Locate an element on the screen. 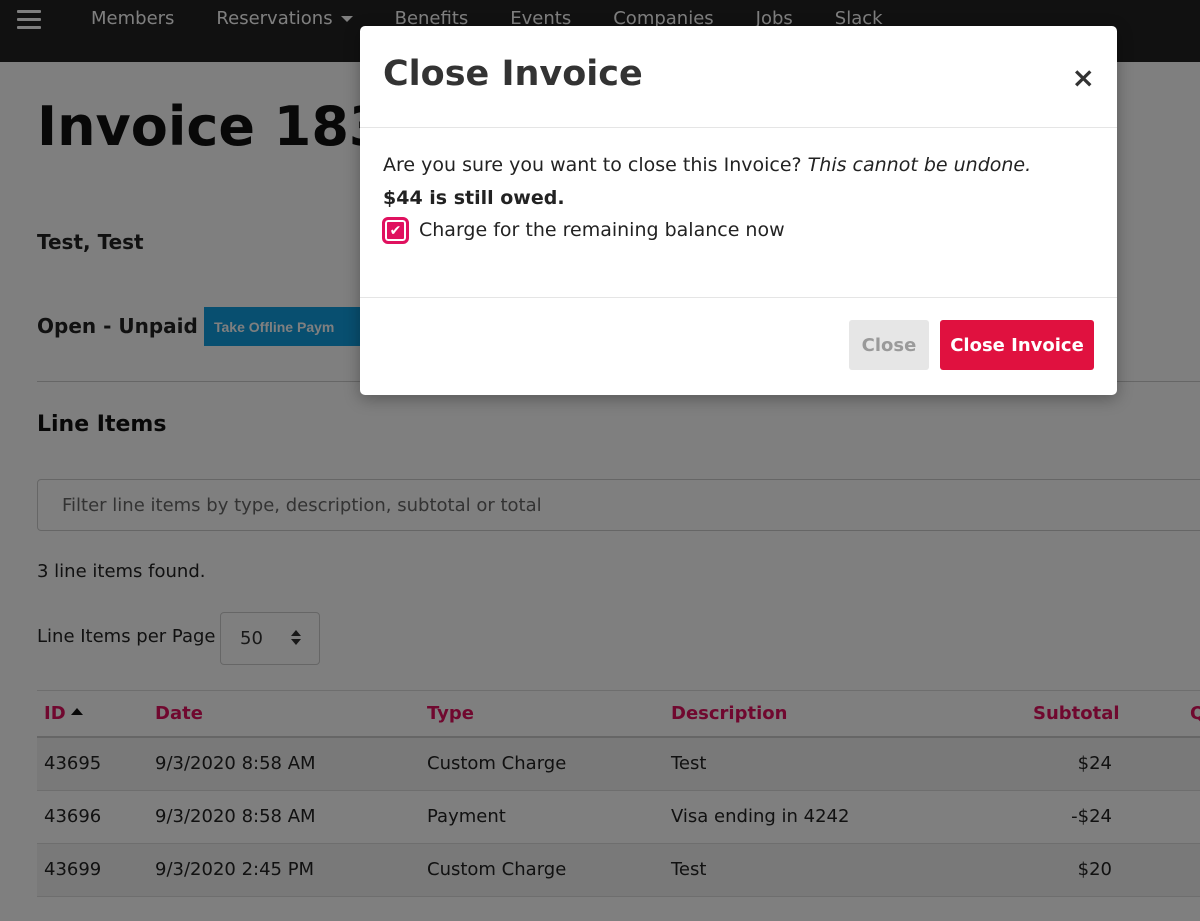 This screenshot has height=921, width=1200. charge-remaining-checkbox: ✔ is located at coordinates (395, 230).